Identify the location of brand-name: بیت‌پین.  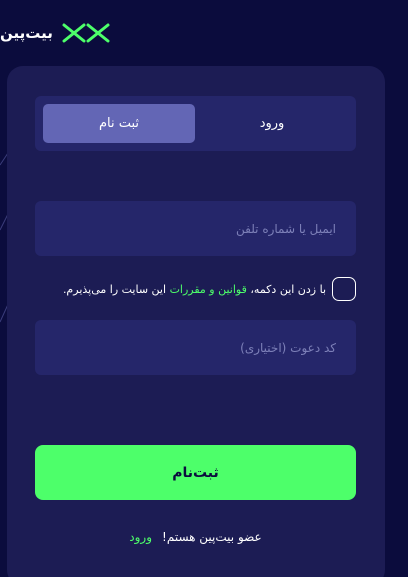
(26, 33).